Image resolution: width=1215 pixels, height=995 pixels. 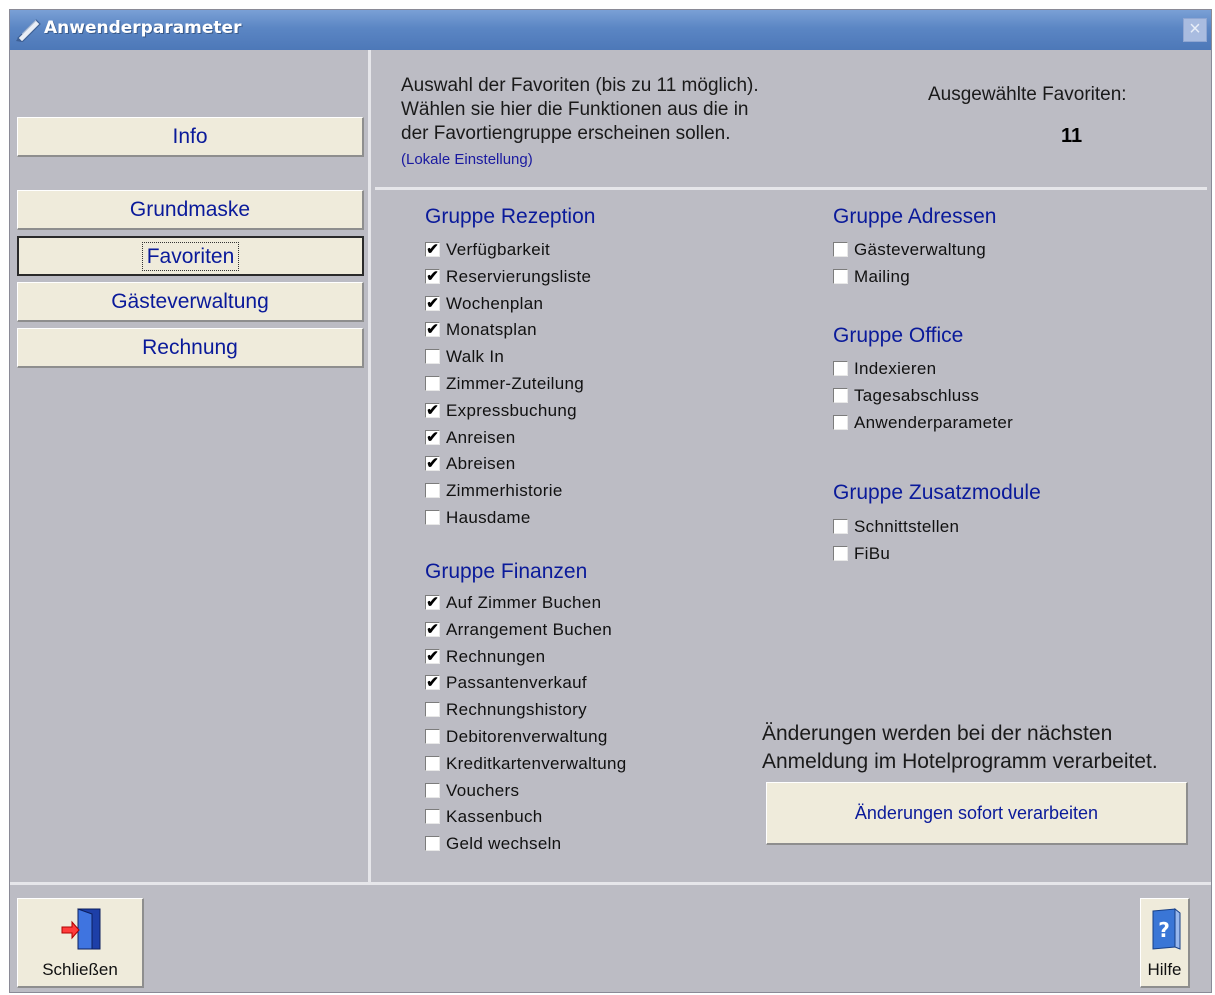 I want to click on checkbox-label: Walk In, so click(x=475, y=356).